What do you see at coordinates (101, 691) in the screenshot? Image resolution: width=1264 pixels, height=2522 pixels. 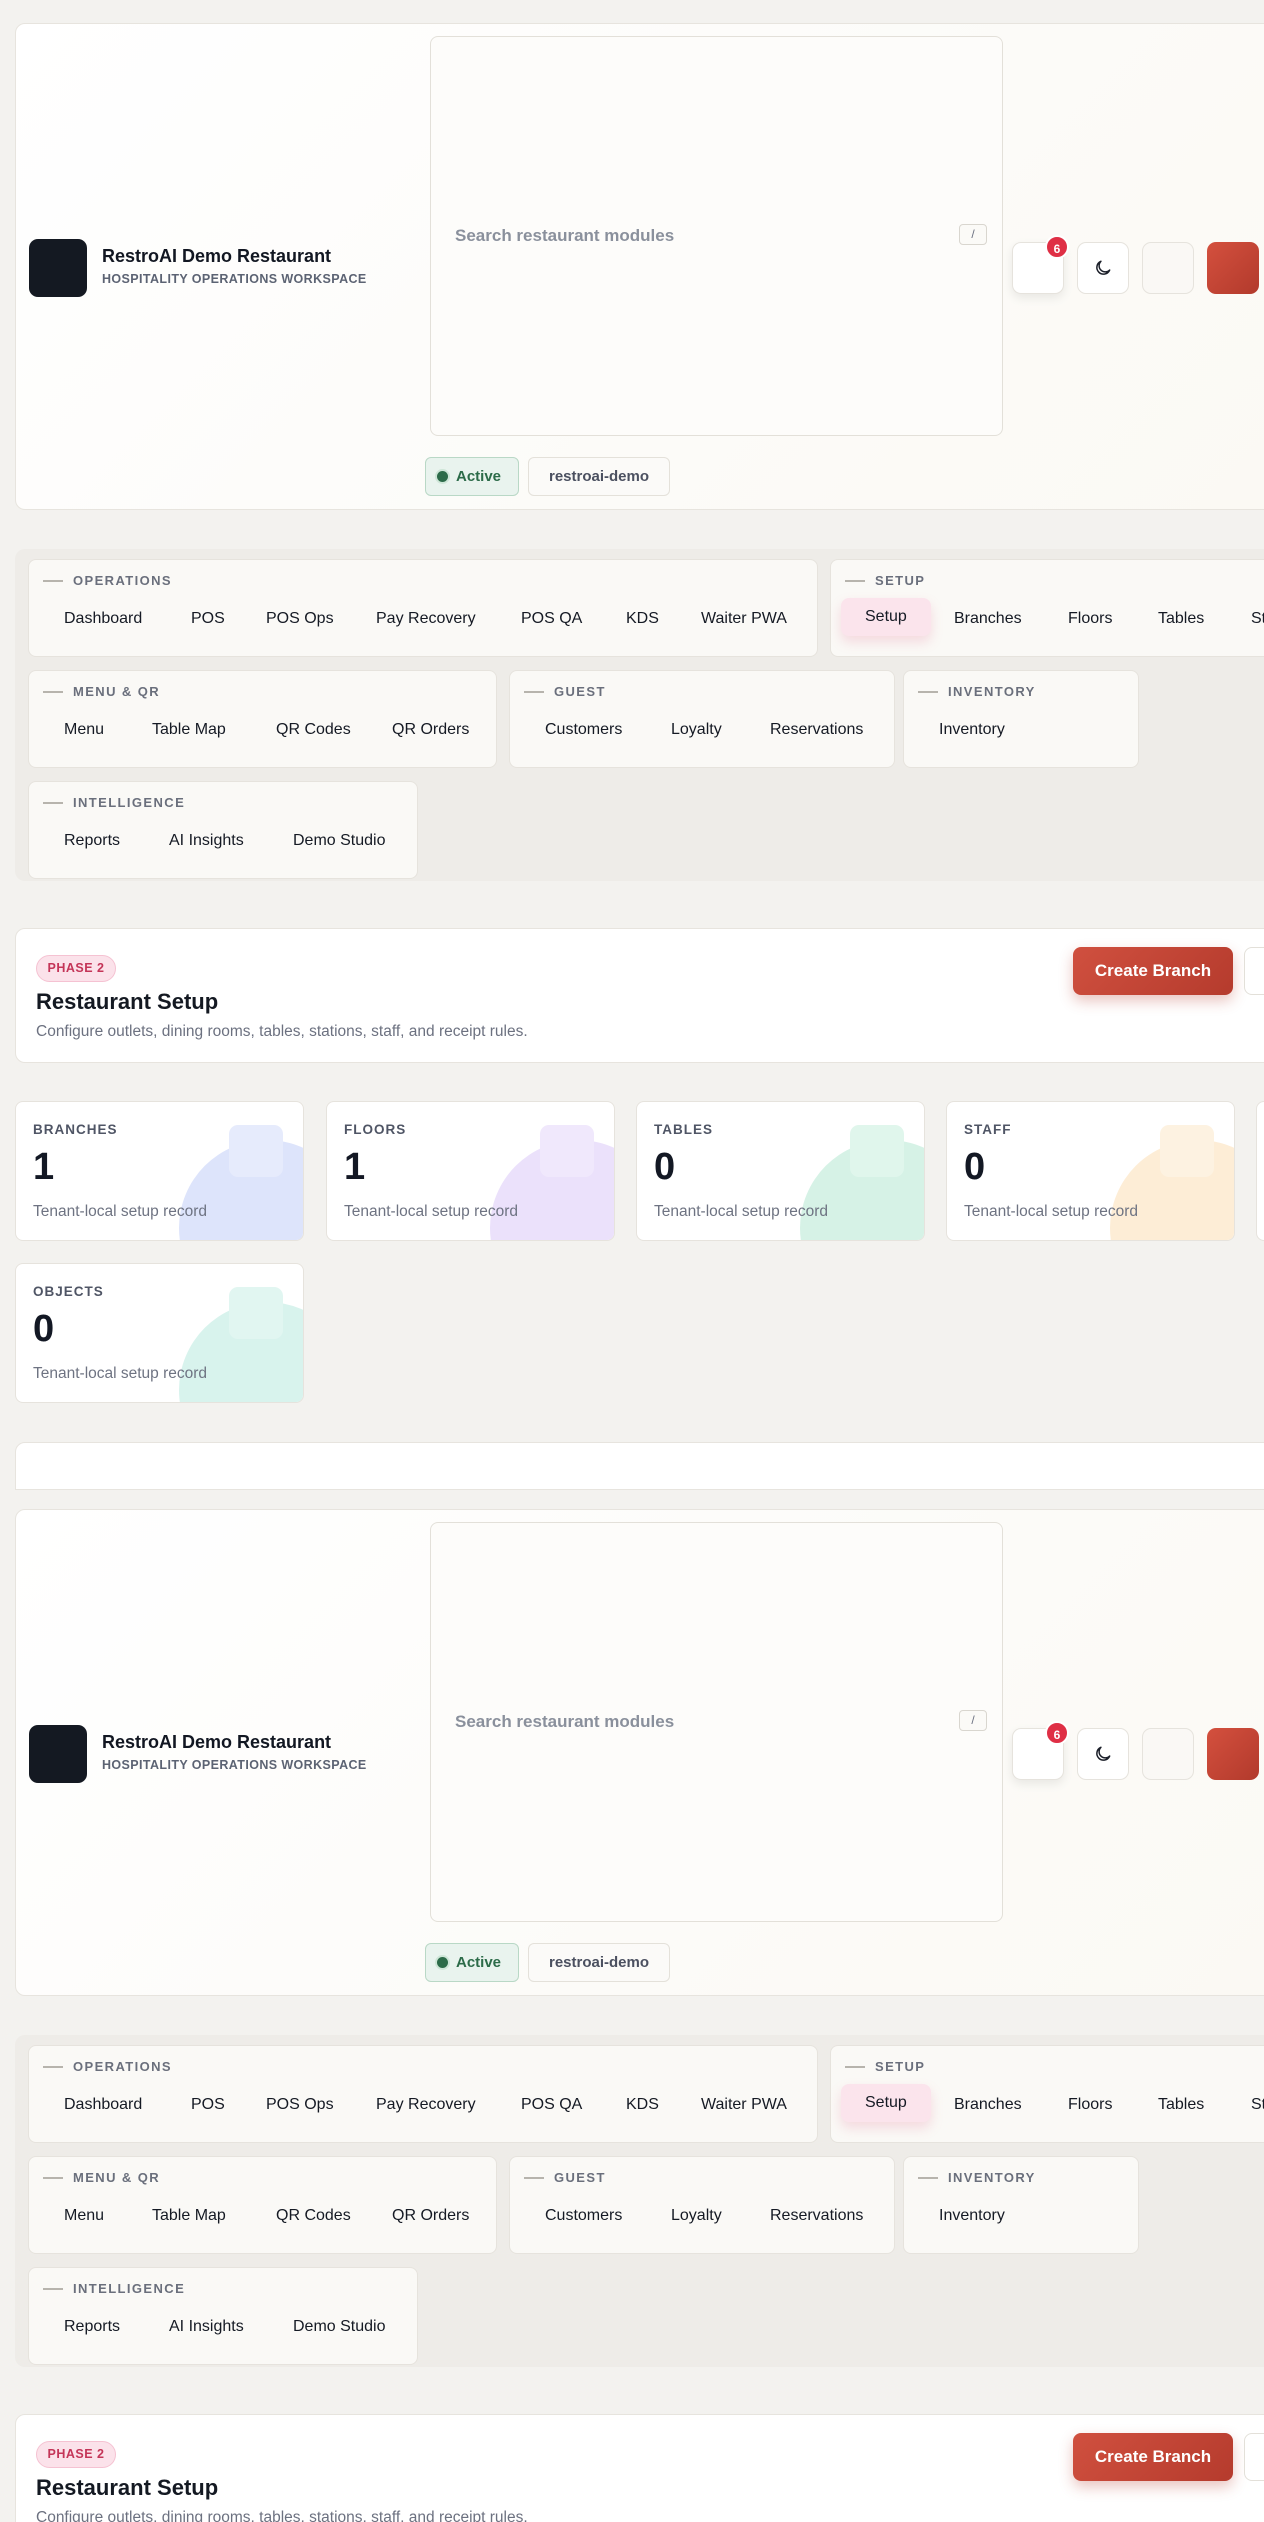 I see `nav-group-title: MENU & QR` at bounding box center [101, 691].